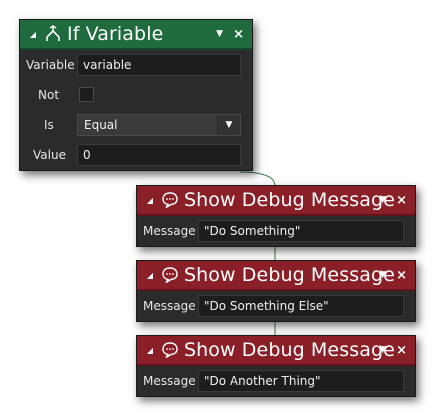  I want to click on message-row: Message "Do Something", so click(276, 231).